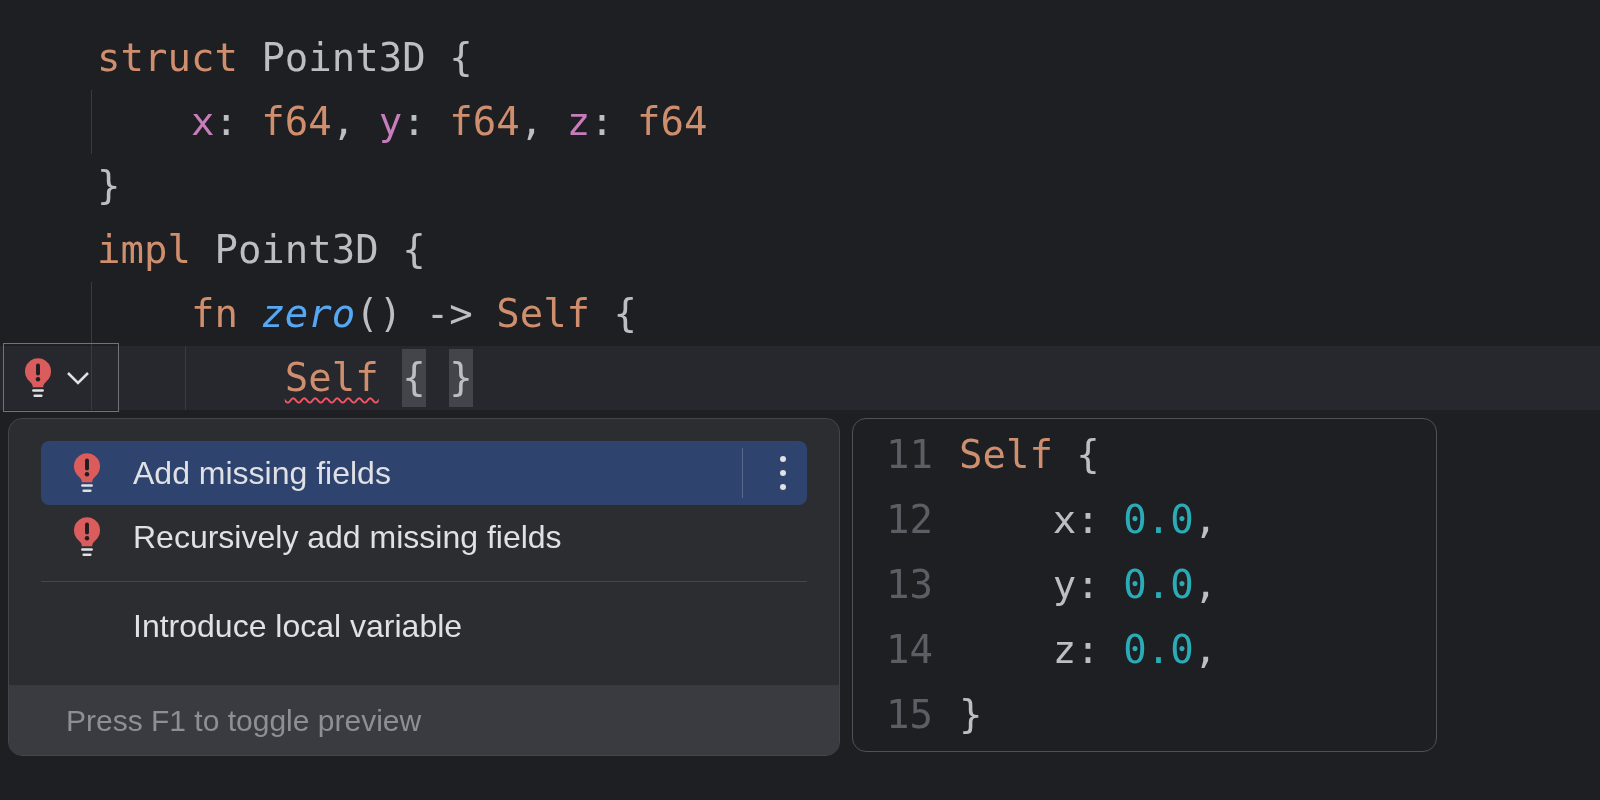 This screenshot has width=1600, height=800. What do you see at coordinates (424, 473) in the screenshot?
I see `menu-item: Add missing fields` at bounding box center [424, 473].